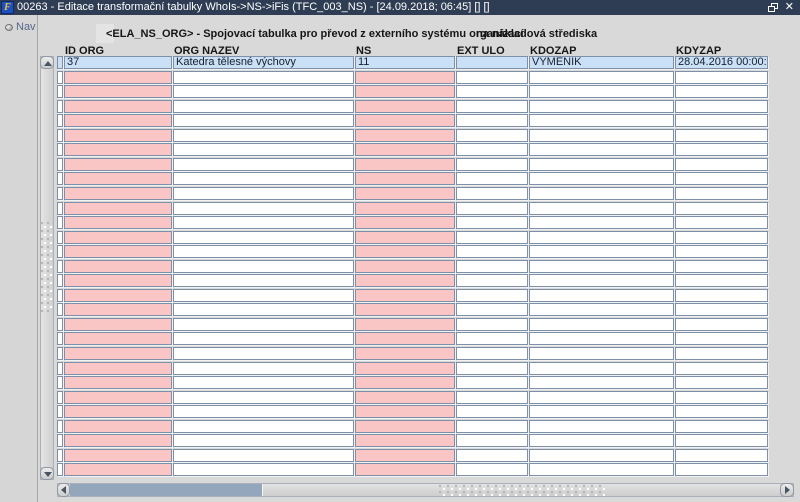 This screenshot has width=800, height=502. I want to click on nav-button: Nav, so click(20, 27).